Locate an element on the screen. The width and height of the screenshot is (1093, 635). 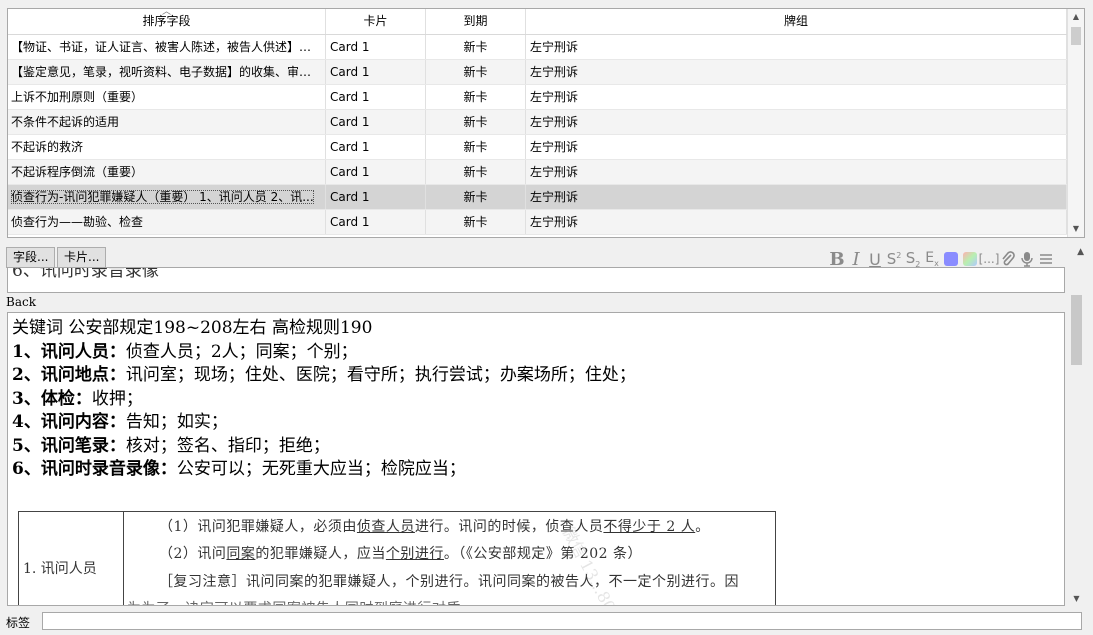
back-line: 6、讯问时录音录像：公安可以；无死重大应当；检院应当； is located at coordinates (324, 470).